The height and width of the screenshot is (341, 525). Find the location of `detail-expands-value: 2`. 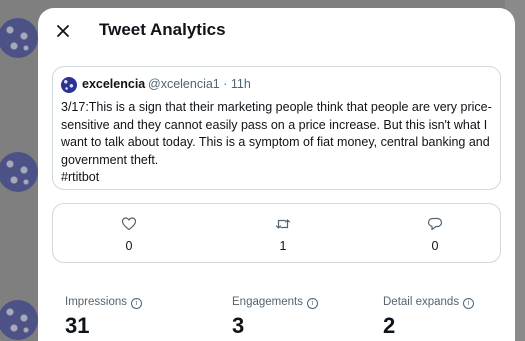

detail-expands-value: 2 is located at coordinates (389, 325).